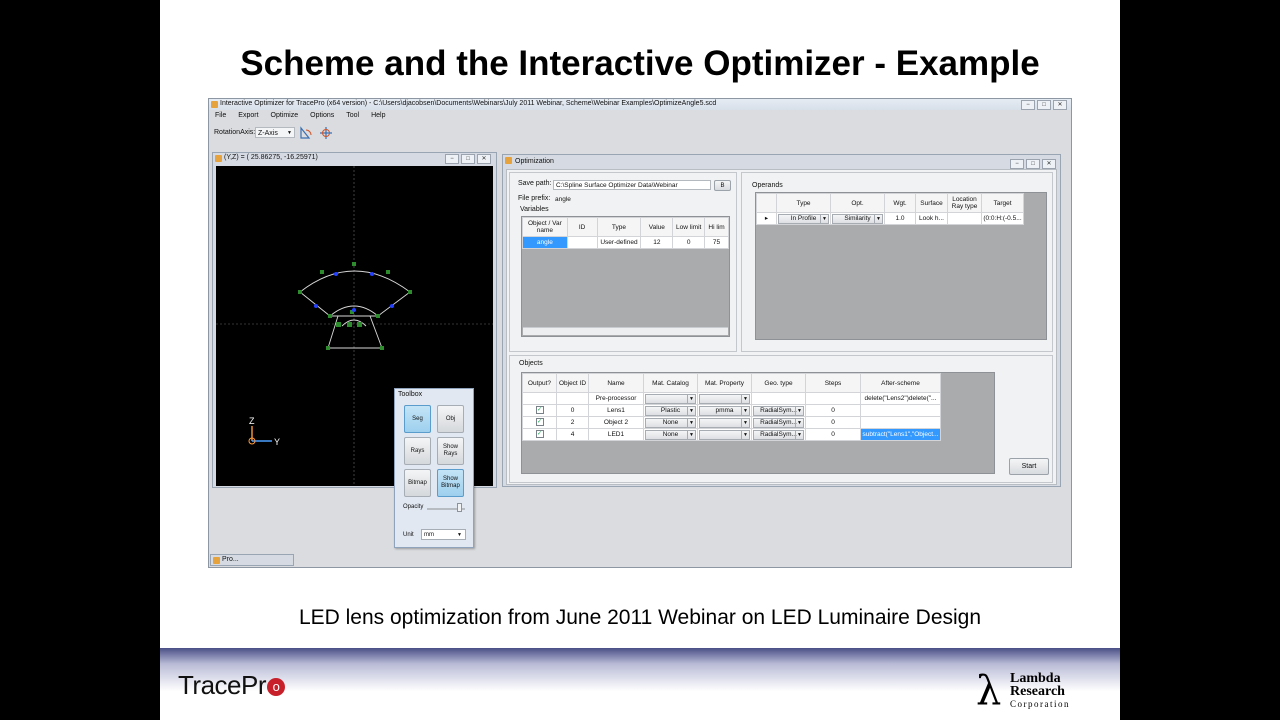  Describe the element at coordinates (803, 218) in the screenshot. I see `op-type-dropdown: In Profile ▼` at that location.